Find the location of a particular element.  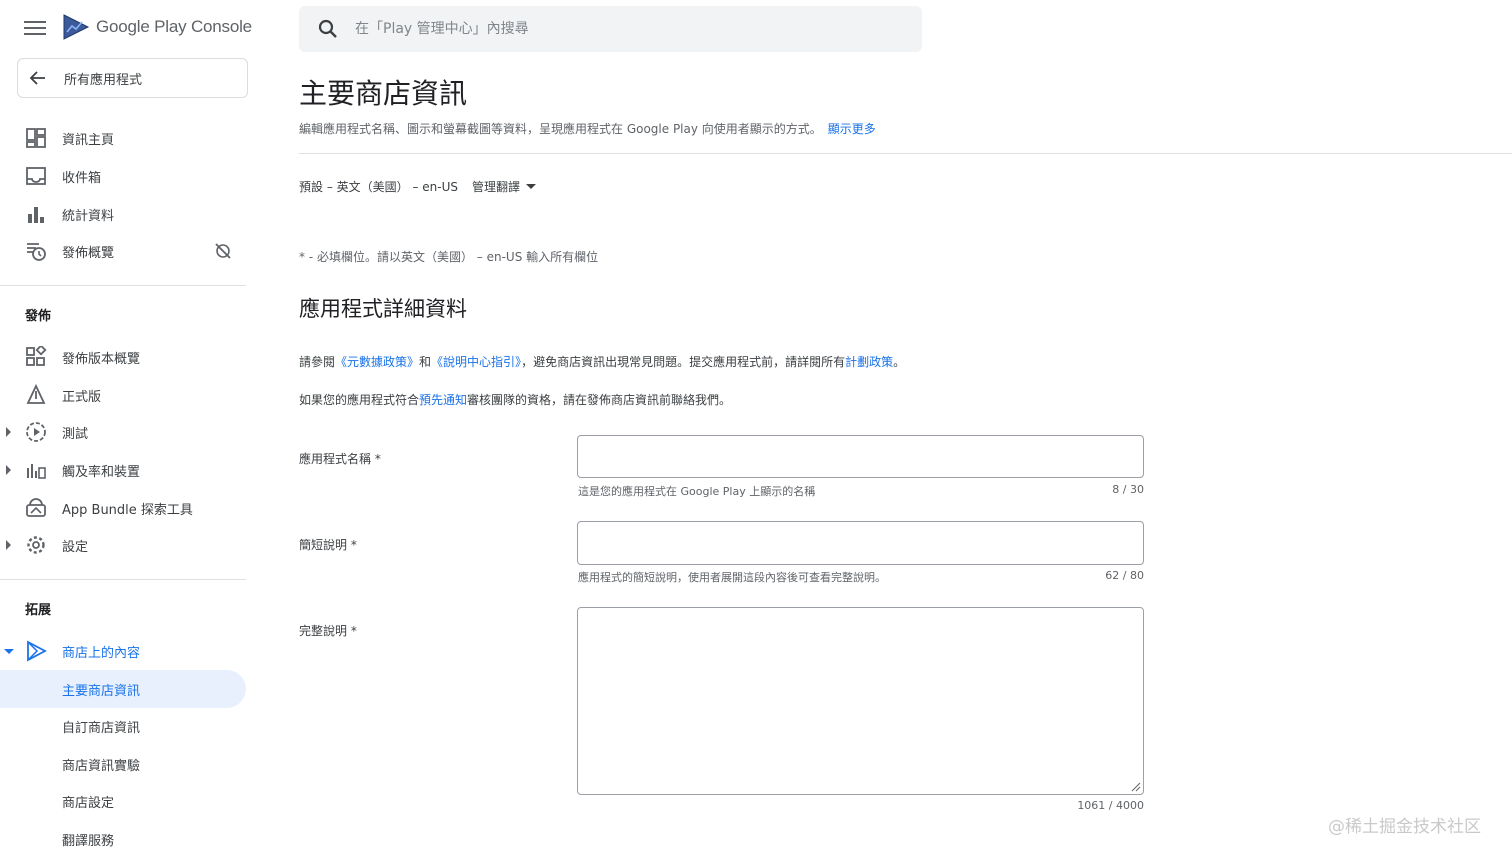

publishing-overview-icon is located at coordinates (36, 252).